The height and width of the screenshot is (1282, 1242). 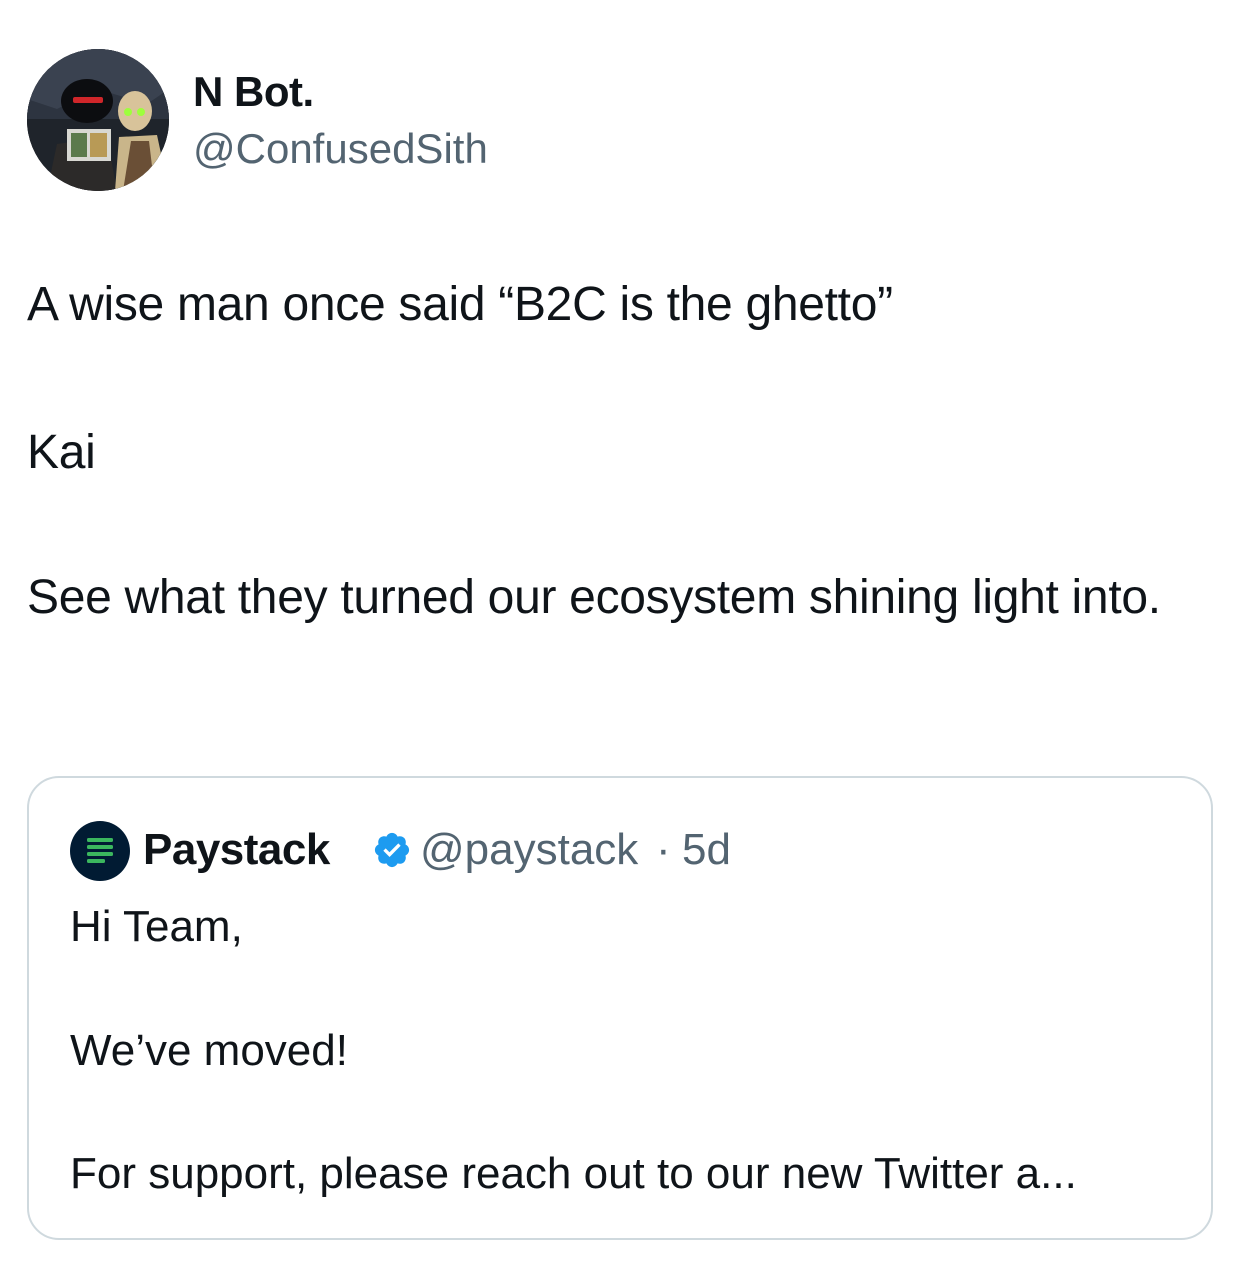 What do you see at coordinates (706, 850) in the screenshot?
I see `quoted-timestamp: 5d` at bounding box center [706, 850].